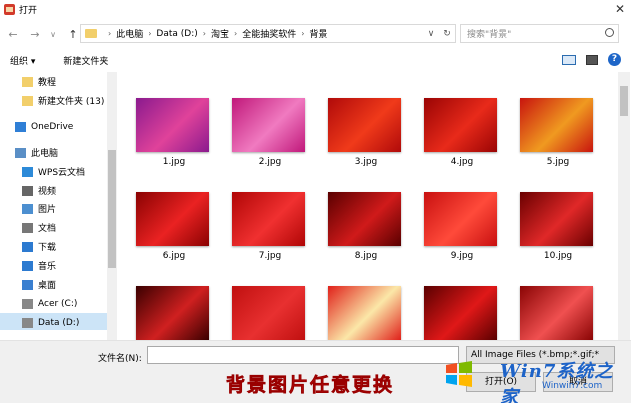 This screenshot has width=631, height=403. I want to click on content-scrollbar-thumb, so click(624, 101).